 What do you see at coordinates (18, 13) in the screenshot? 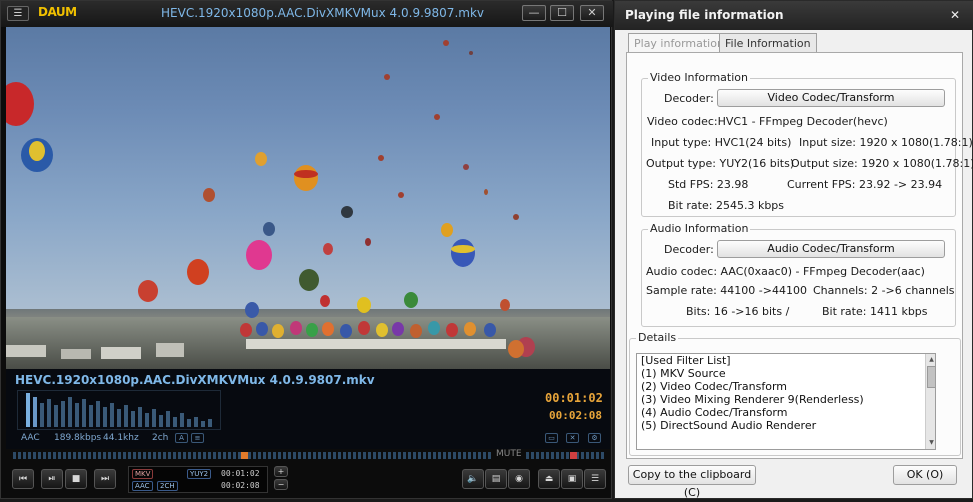
I see `menu-icon: ☰` at bounding box center [18, 13].